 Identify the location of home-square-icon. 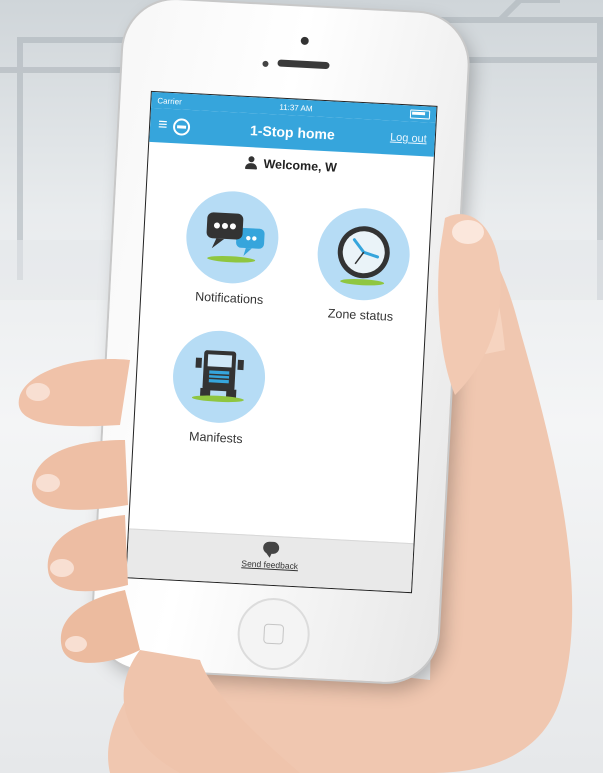
(274, 634).